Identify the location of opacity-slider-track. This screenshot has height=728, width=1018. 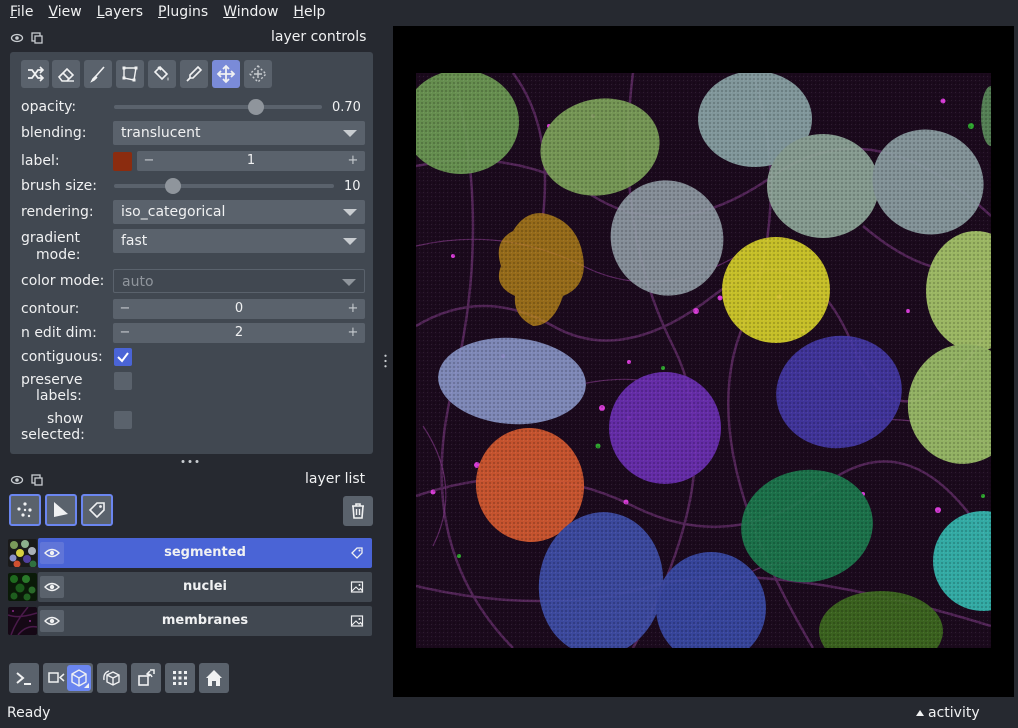
(218, 107).